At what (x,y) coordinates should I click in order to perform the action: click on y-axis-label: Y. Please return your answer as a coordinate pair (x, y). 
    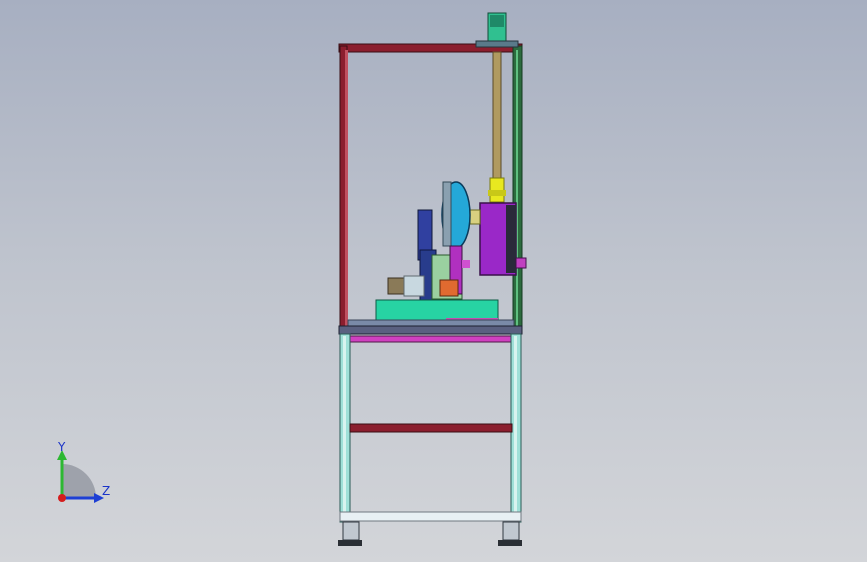
    Looking at the image, I should click on (62, 447).